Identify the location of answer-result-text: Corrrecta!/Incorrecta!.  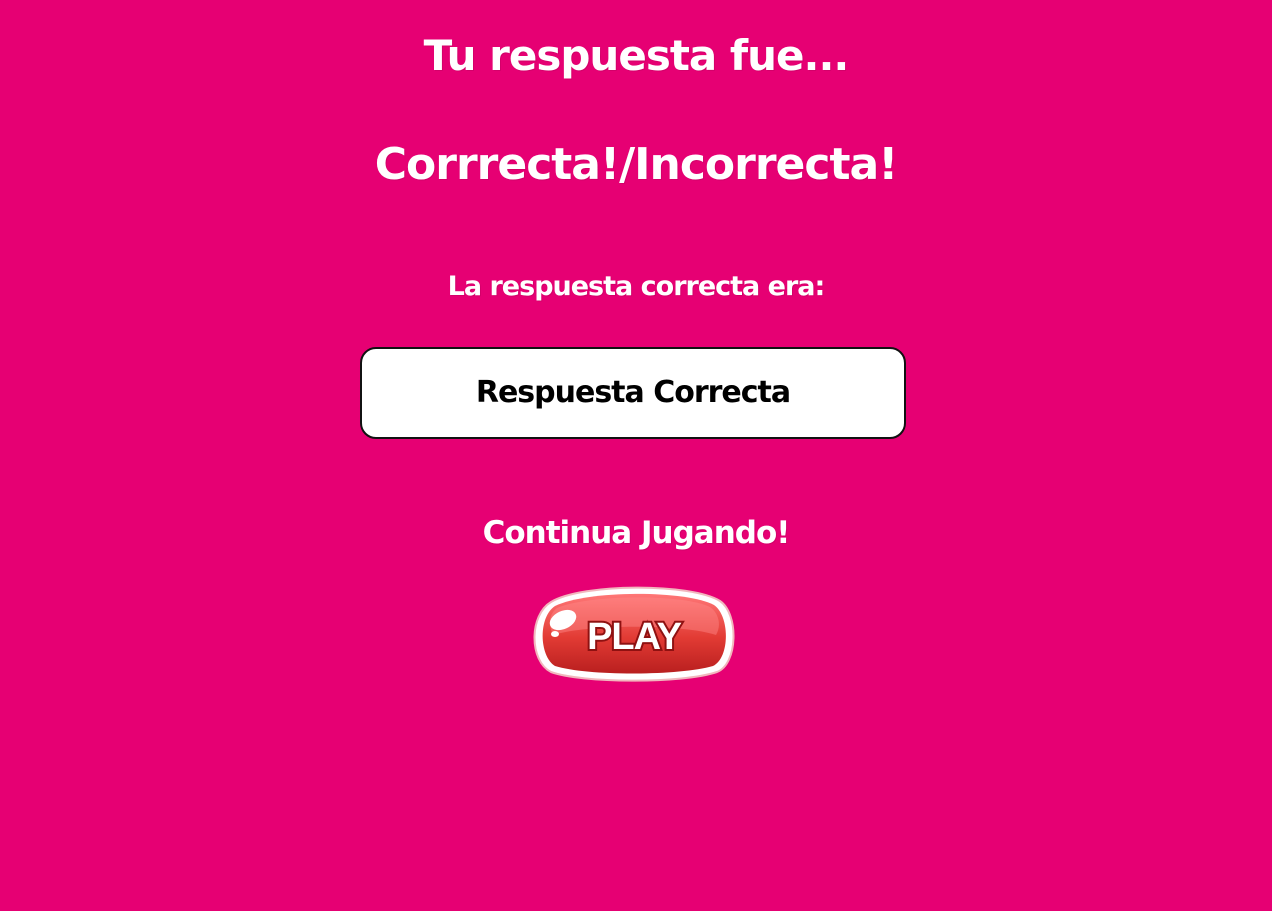
(636, 164).